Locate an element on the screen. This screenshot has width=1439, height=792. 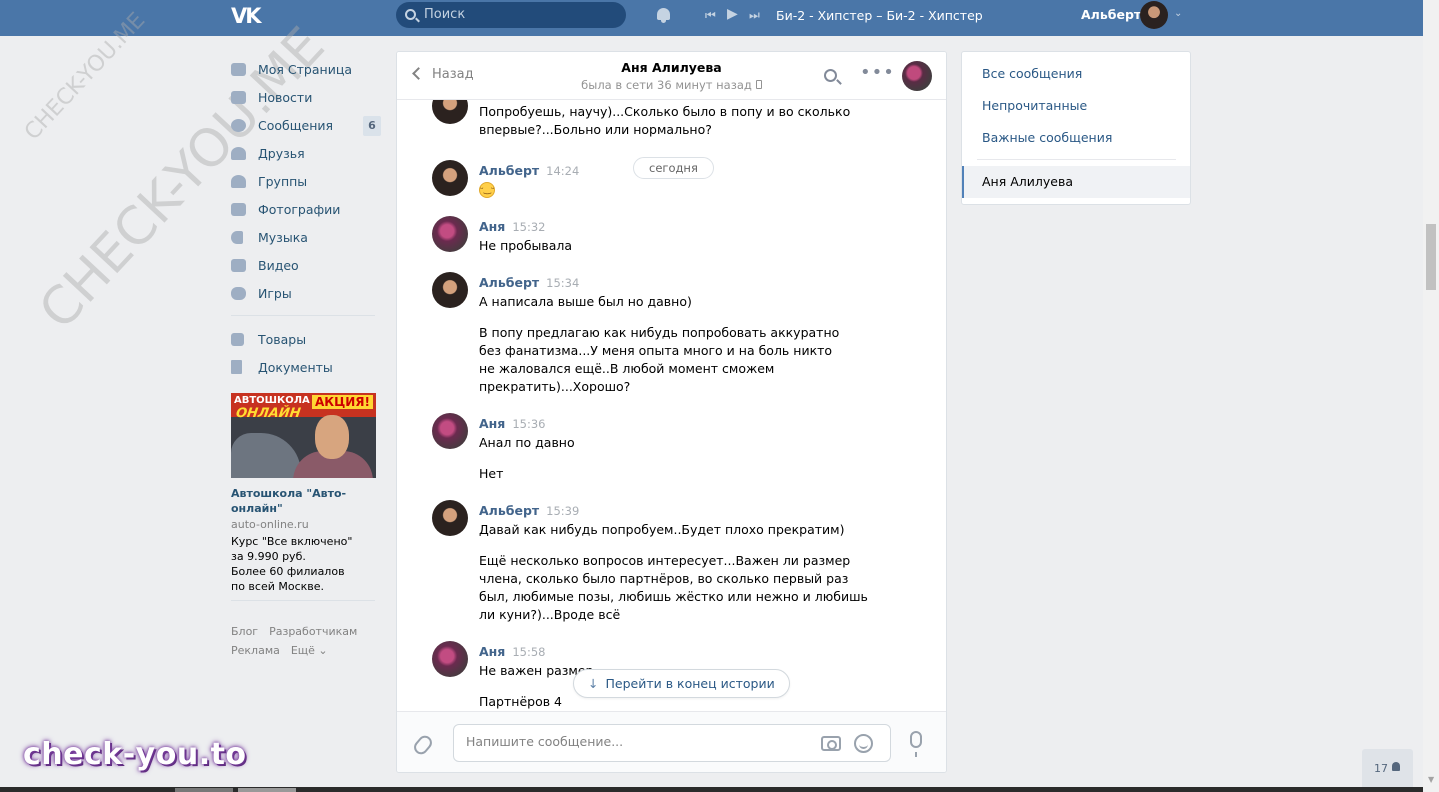
footer-devs-link: Разработчикам is located at coordinates (313, 631).